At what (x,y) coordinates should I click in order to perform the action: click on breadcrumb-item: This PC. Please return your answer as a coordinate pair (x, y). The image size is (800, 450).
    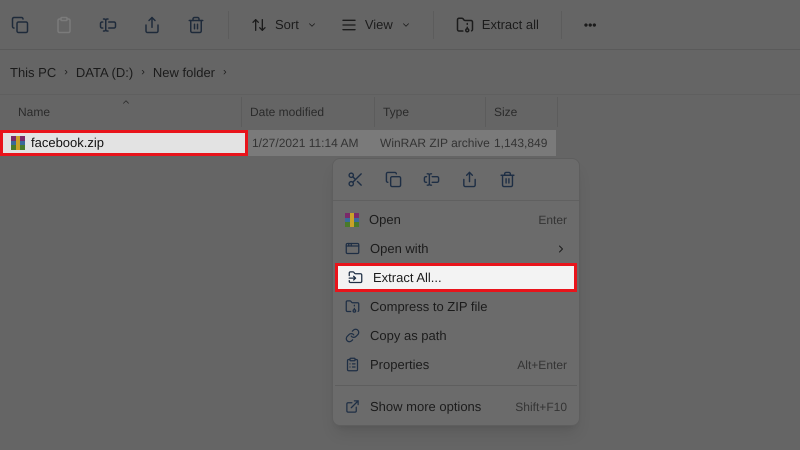
    Looking at the image, I should click on (33, 72).